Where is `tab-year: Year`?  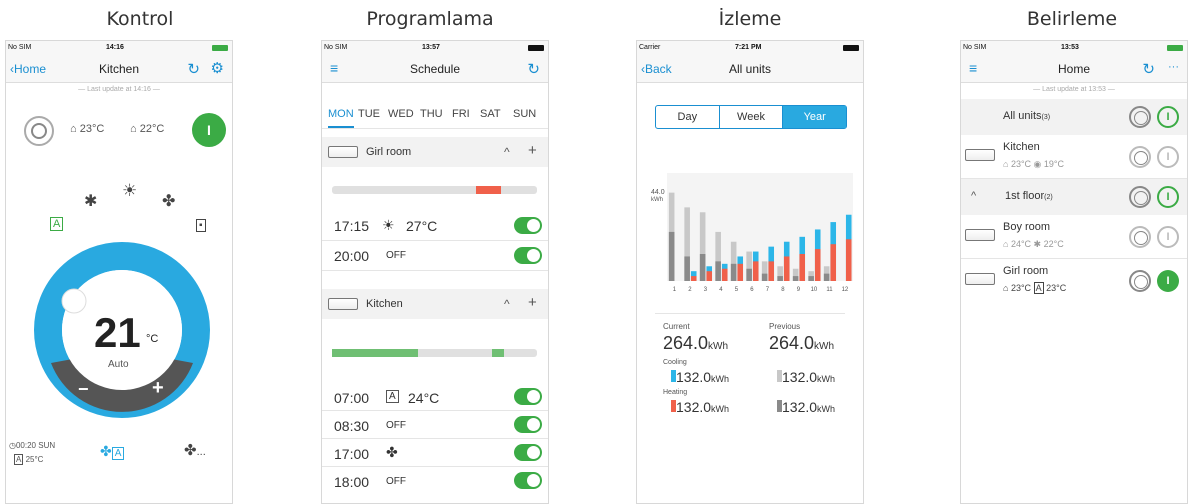 tab-year: Year is located at coordinates (815, 117).